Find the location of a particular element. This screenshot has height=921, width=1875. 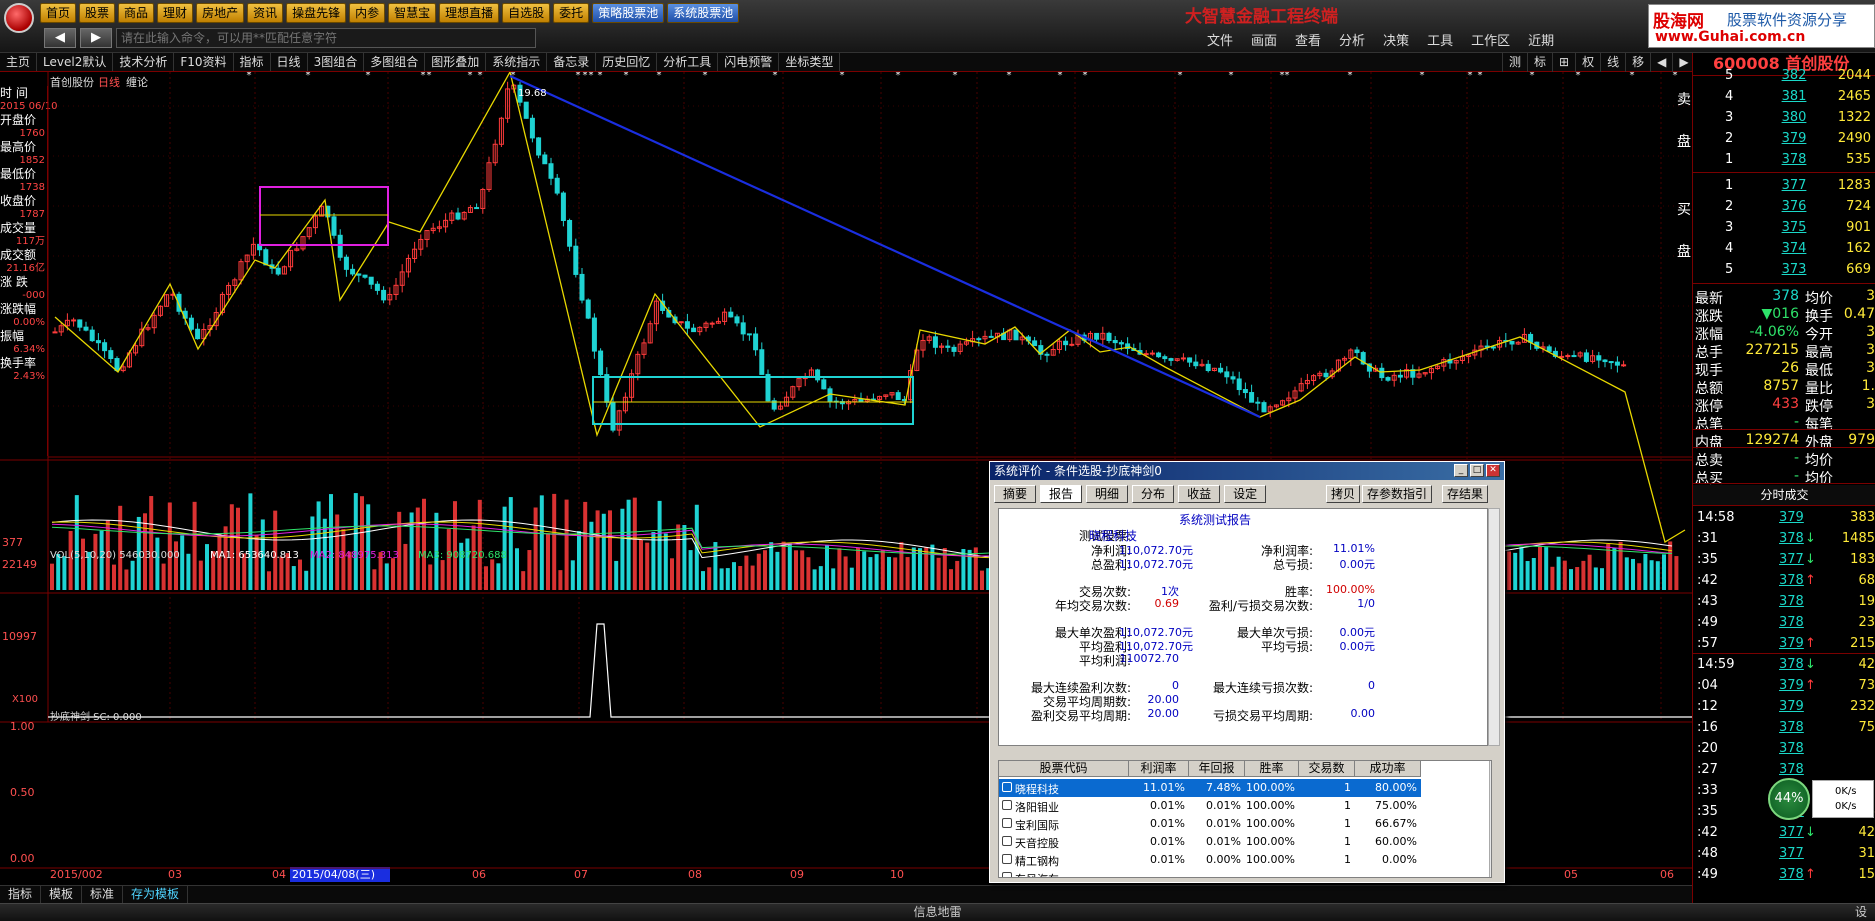

bid-price: 373 is located at coordinates (1794, 269).